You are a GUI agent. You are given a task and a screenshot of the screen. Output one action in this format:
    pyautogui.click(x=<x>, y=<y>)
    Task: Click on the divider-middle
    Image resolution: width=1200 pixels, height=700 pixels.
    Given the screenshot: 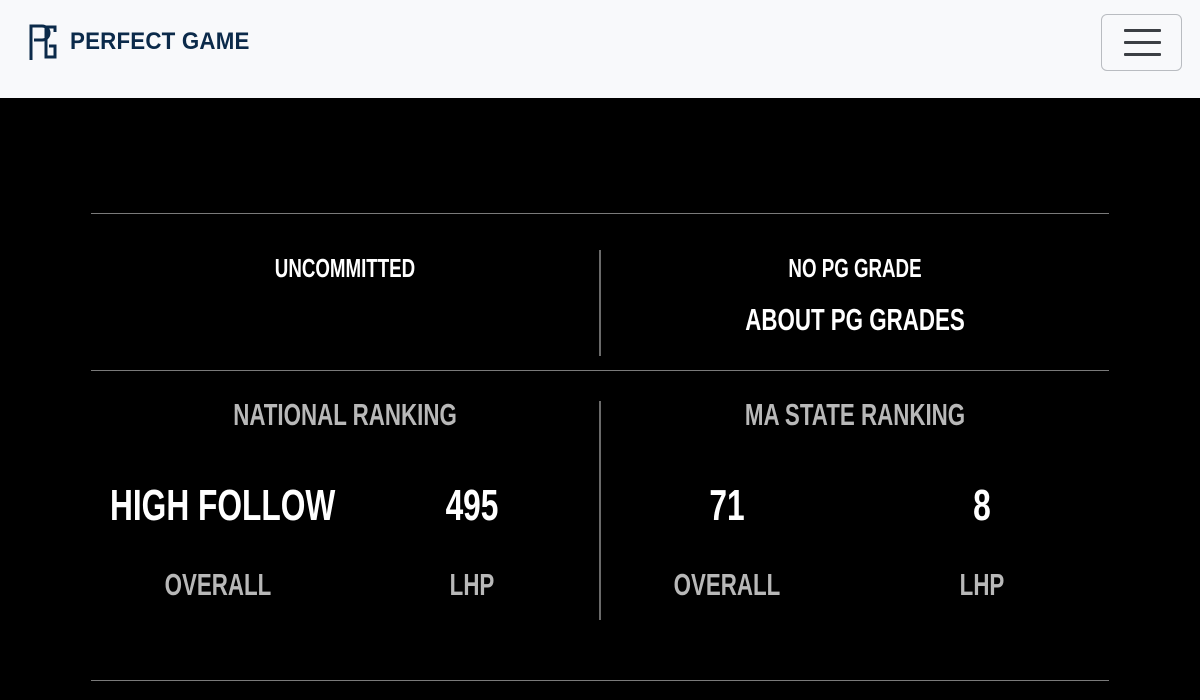 What is the action you would take?
    pyautogui.click(x=600, y=370)
    